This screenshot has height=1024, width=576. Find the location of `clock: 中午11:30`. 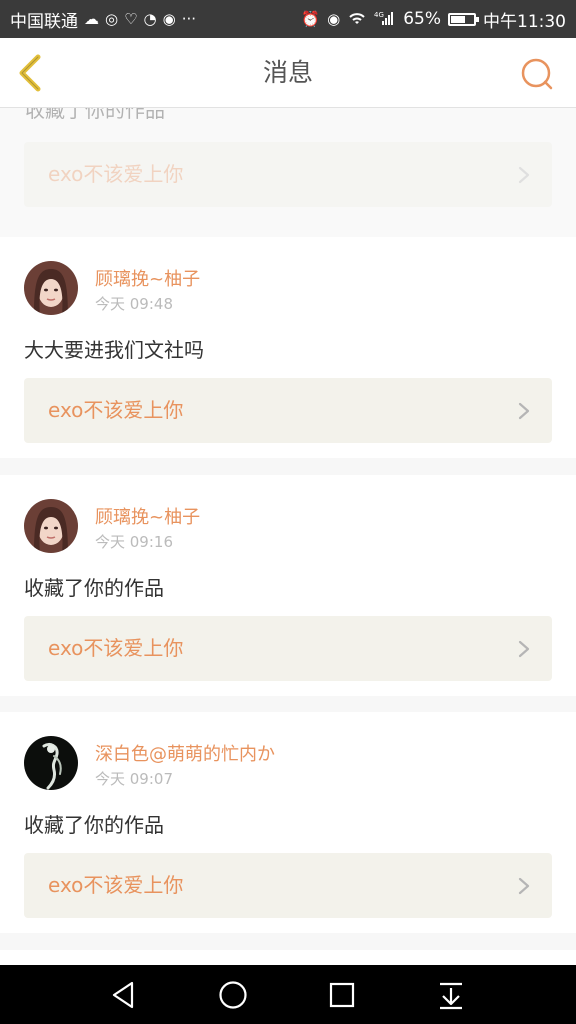

clock: 中午11:30 is located at coordinates (524, 21).